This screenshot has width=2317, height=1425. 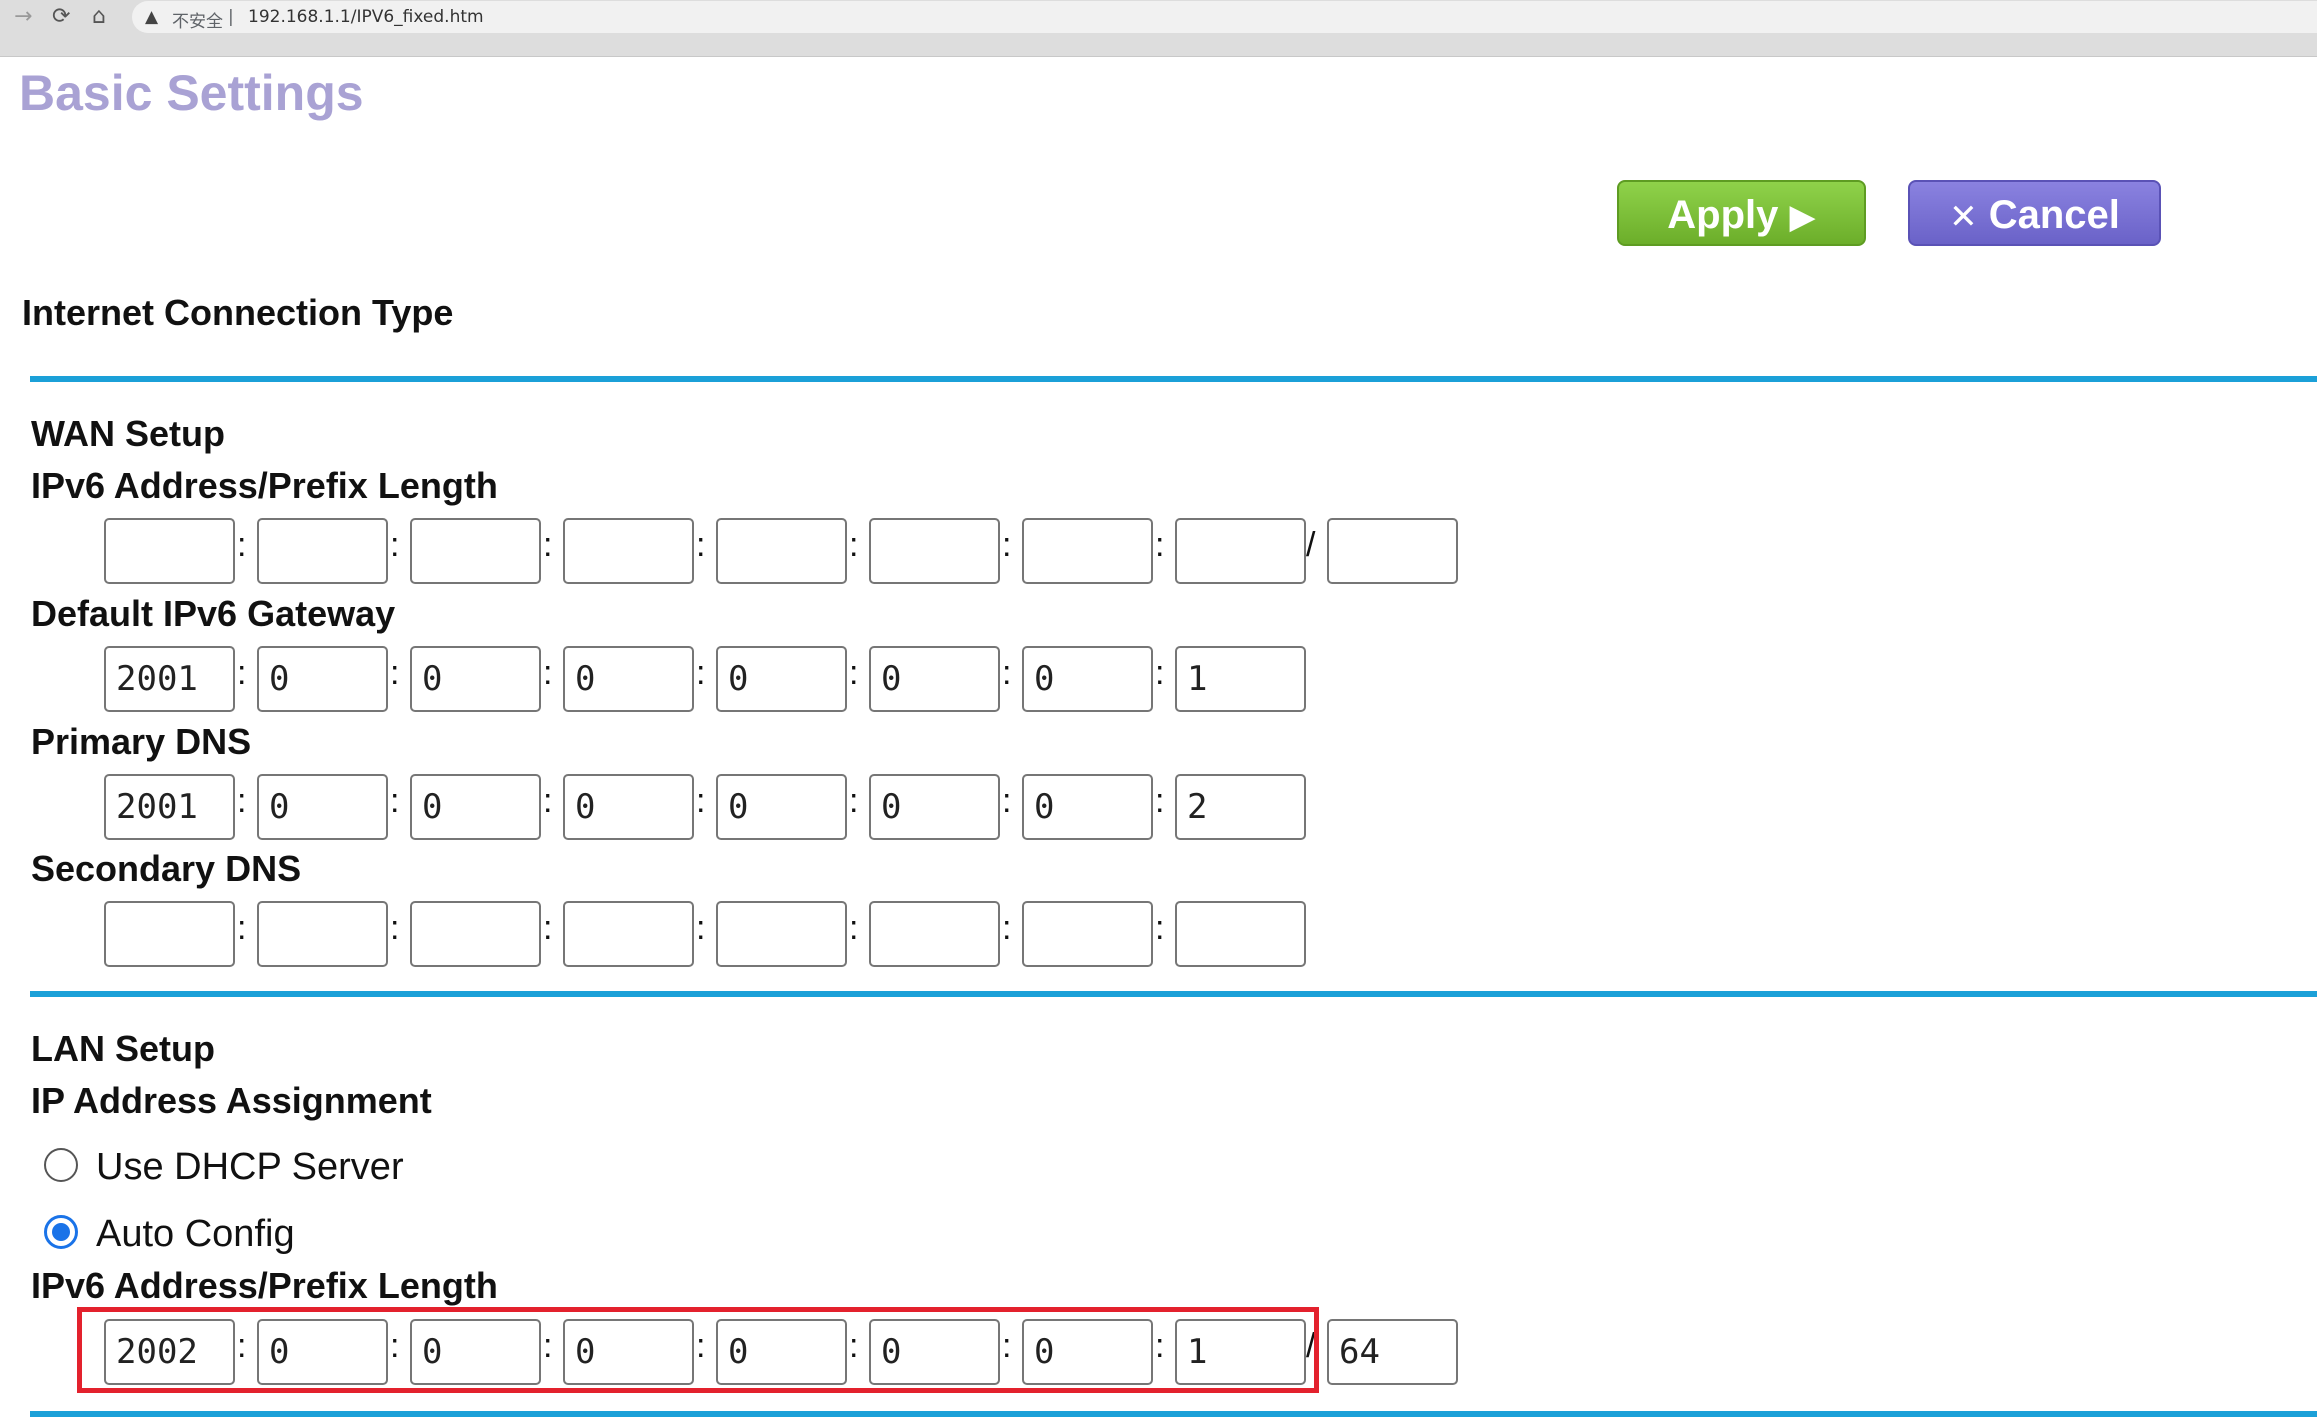 What do you see at coordinates (366, 17) in the screenshot?
I see `url-text: 192.168.1.1/IPV6_fixed.htm` at bounding box center [366, 17].